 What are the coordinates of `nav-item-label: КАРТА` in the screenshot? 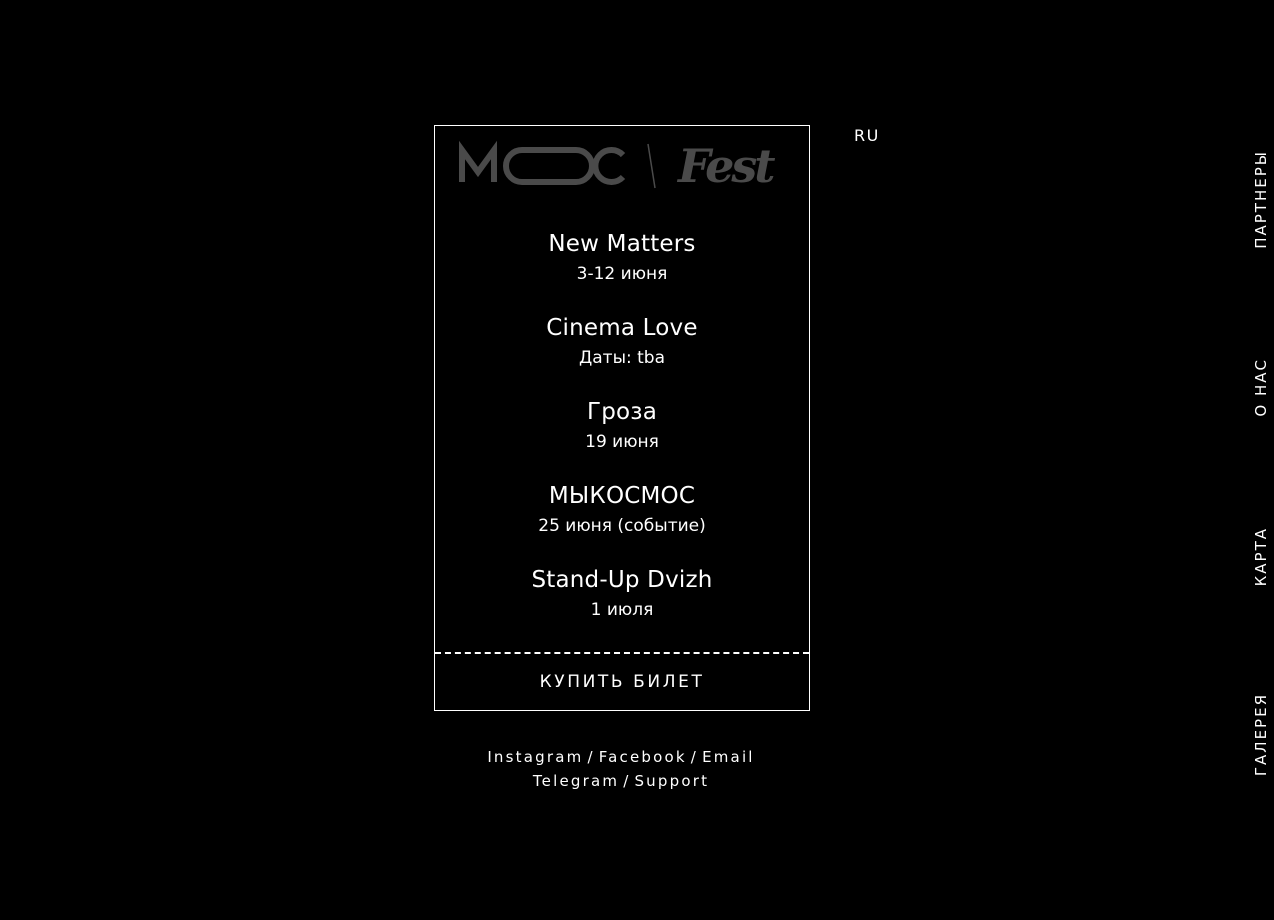 It's located at (1261, 557).